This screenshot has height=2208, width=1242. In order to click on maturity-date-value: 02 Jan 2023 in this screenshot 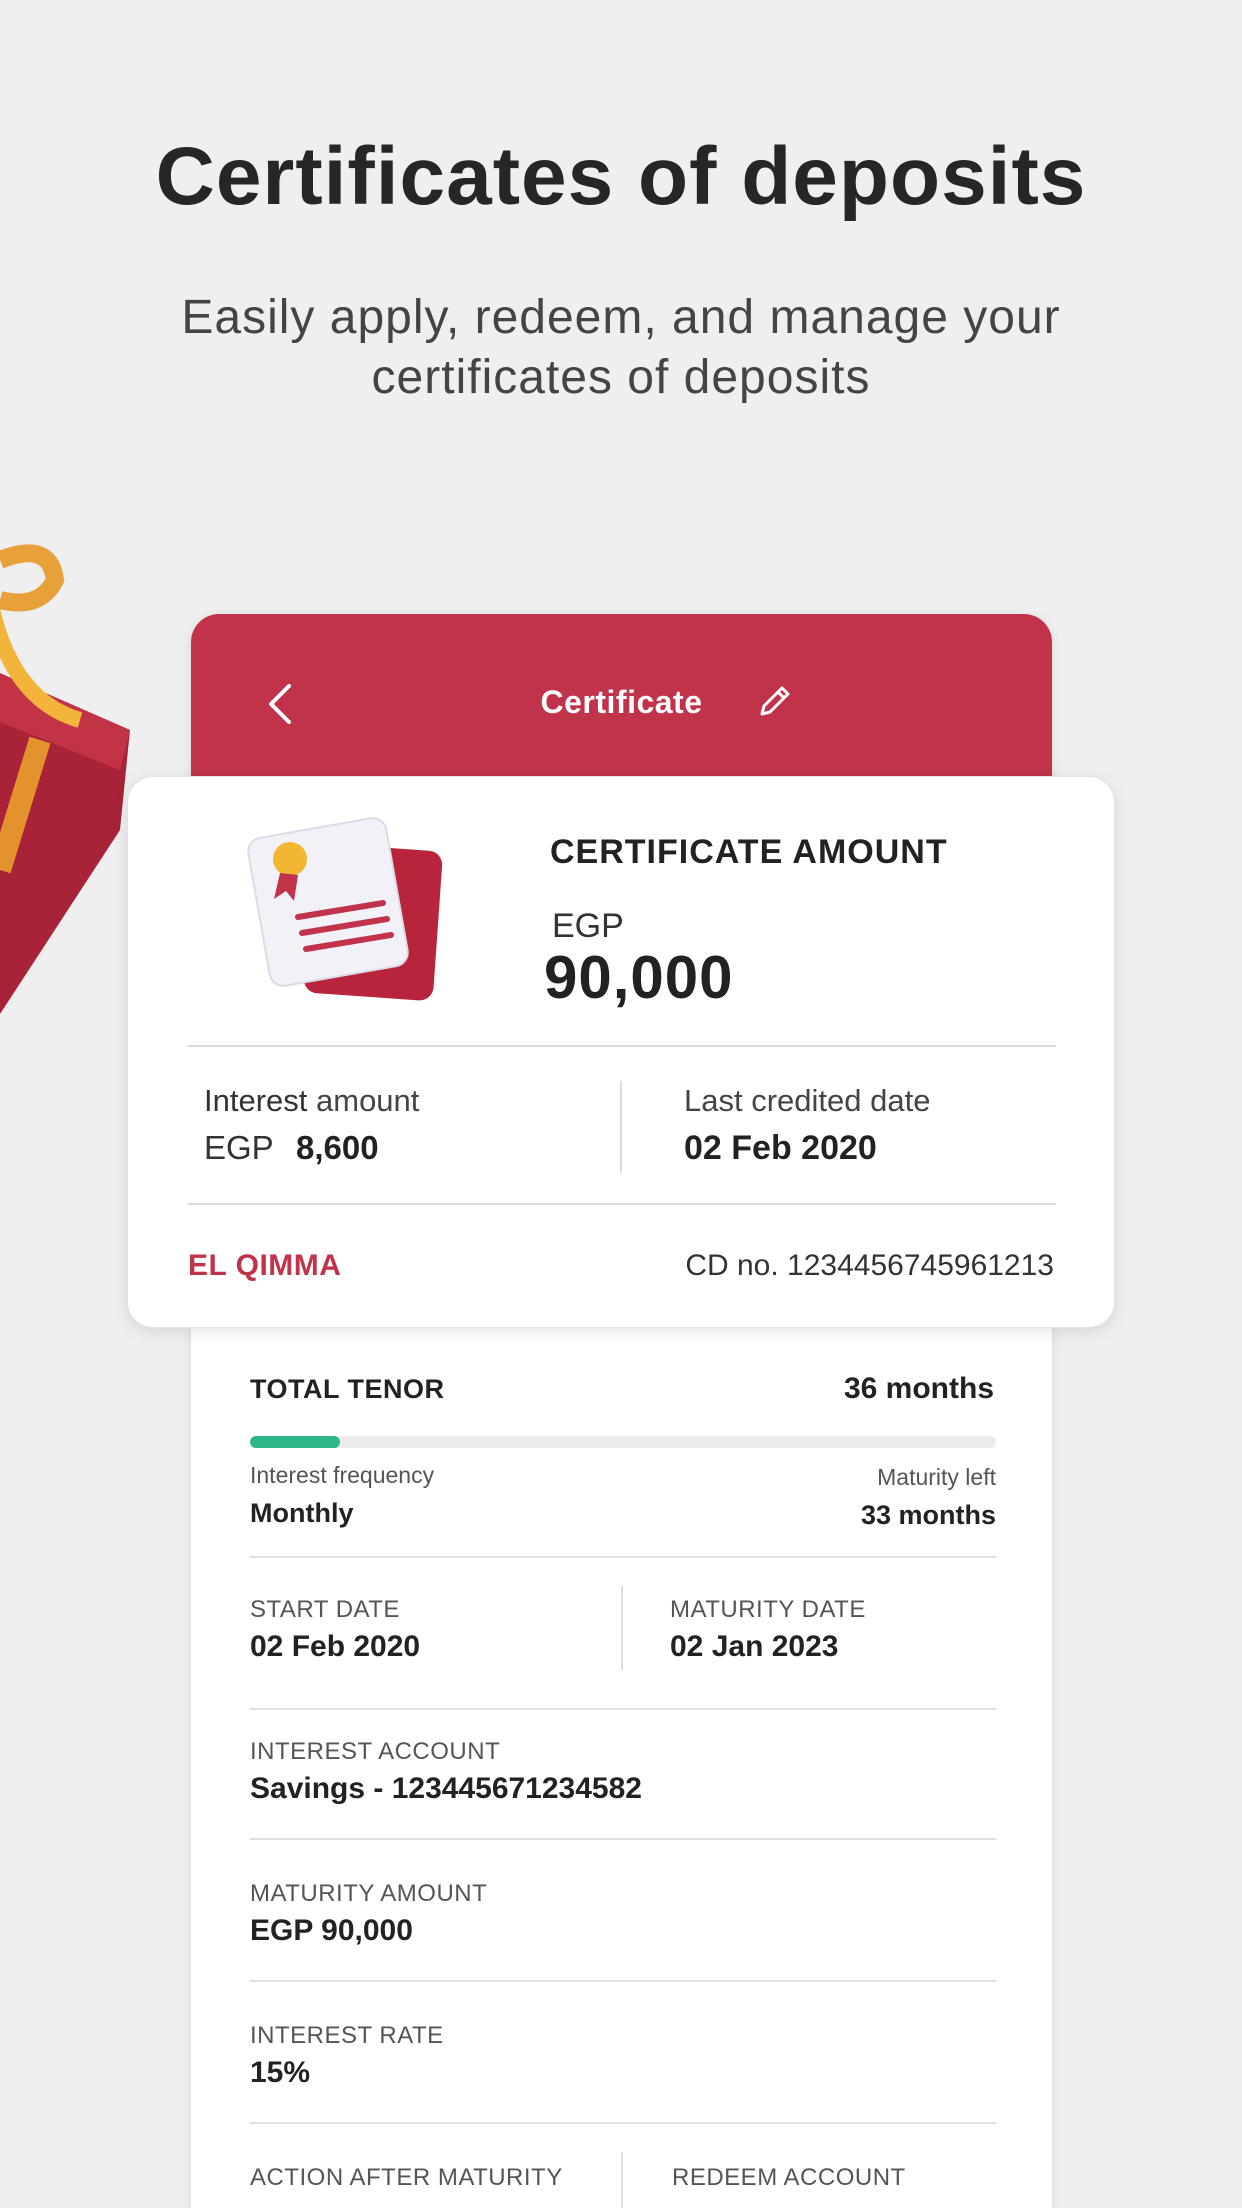, I will do `click(754, 1646)`.